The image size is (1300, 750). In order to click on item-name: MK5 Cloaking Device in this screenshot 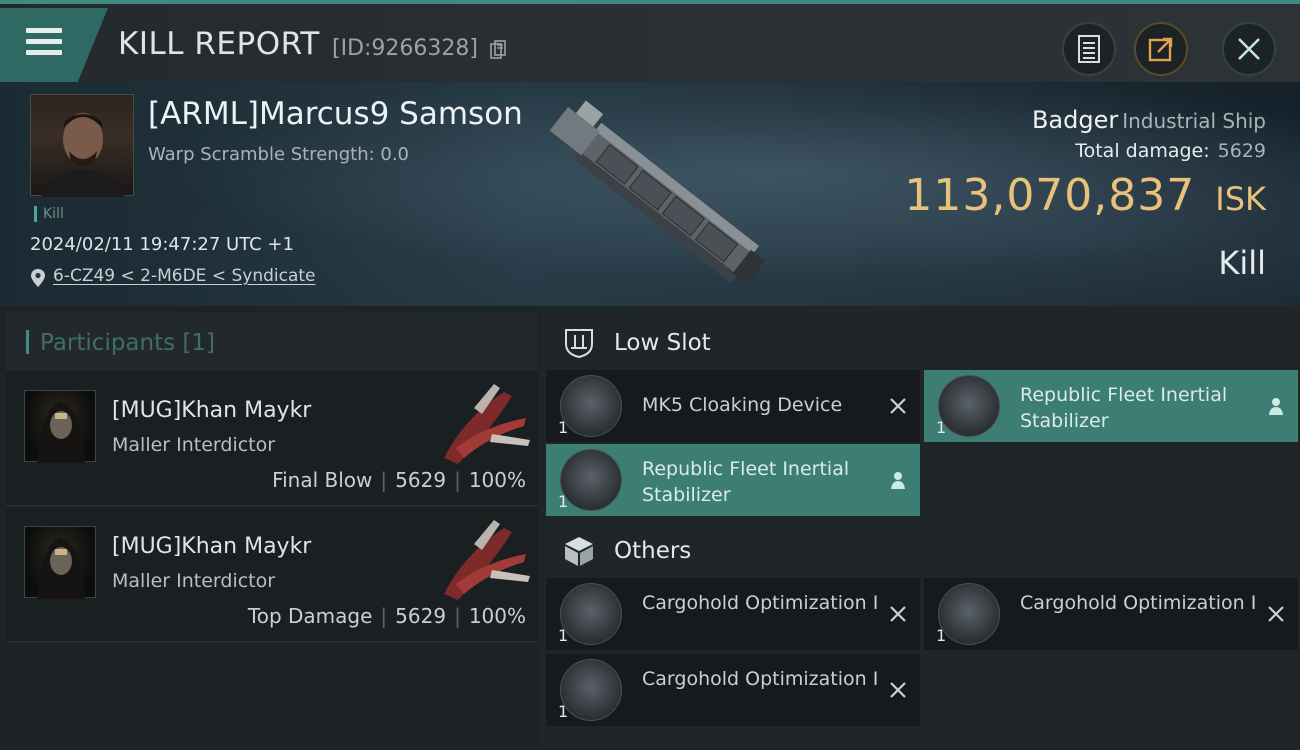, I will do `click(742, 405)`.